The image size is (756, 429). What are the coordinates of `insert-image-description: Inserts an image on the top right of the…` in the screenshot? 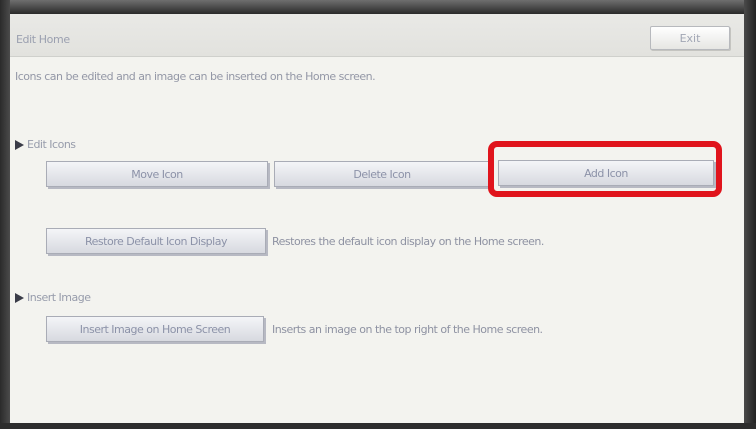 It's located at (407, 329).